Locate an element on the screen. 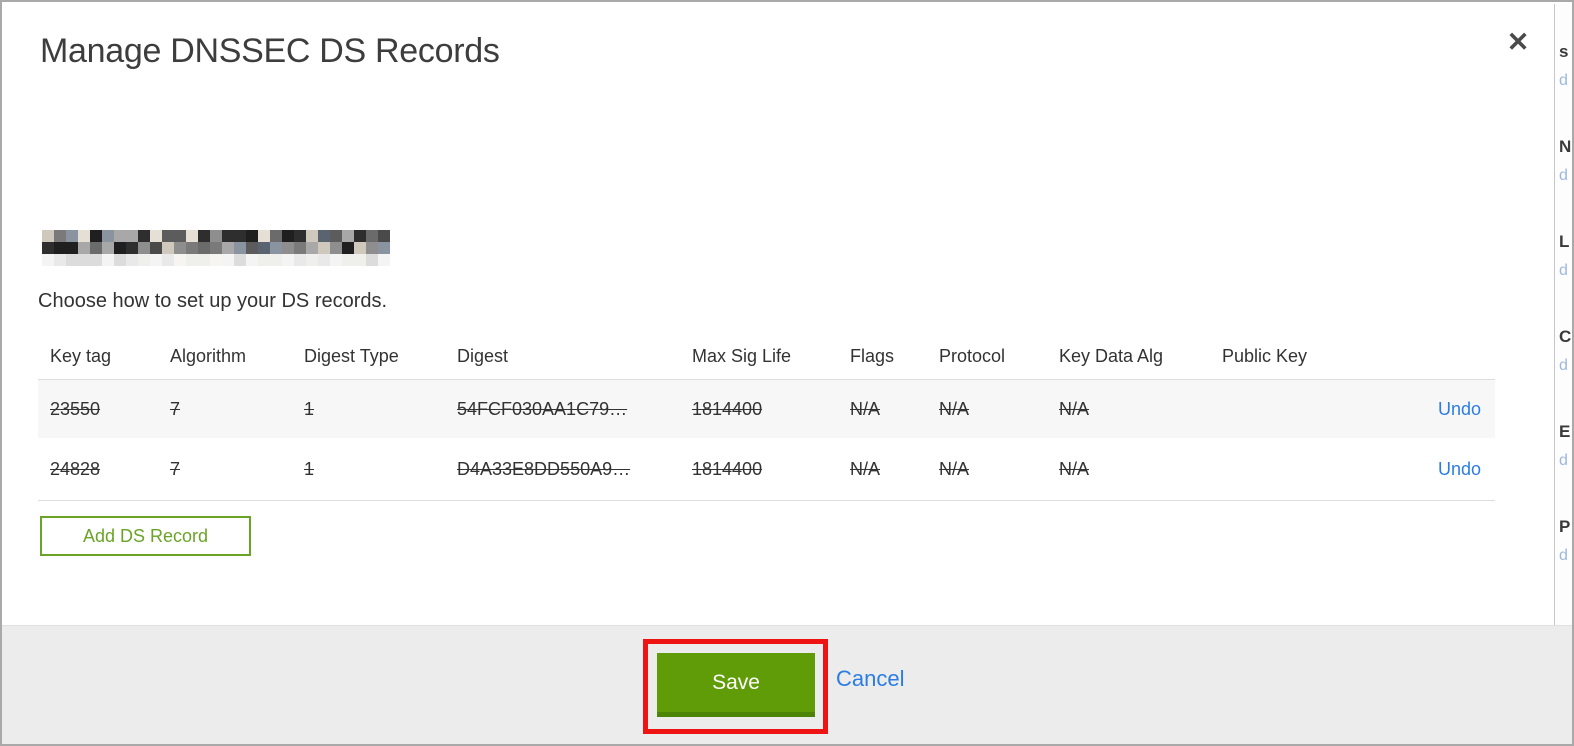 The image size is (1574, 746). table-cell: 1814400 is located at coordinates (727, 468).